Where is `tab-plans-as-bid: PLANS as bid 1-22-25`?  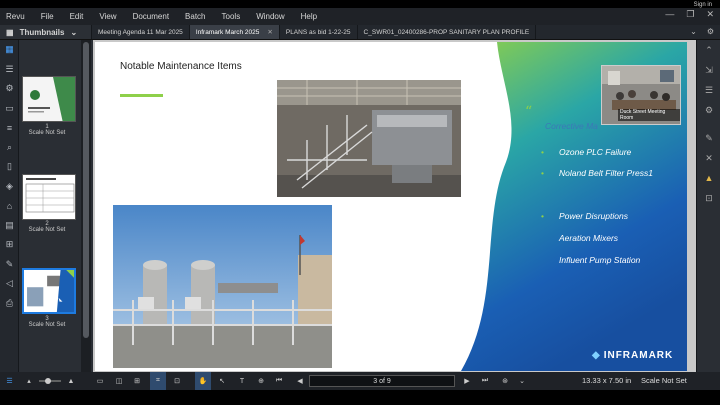 tab-plans-as-bid: PLANS as bid 1-22-25 is located at coordinates (319, 32).